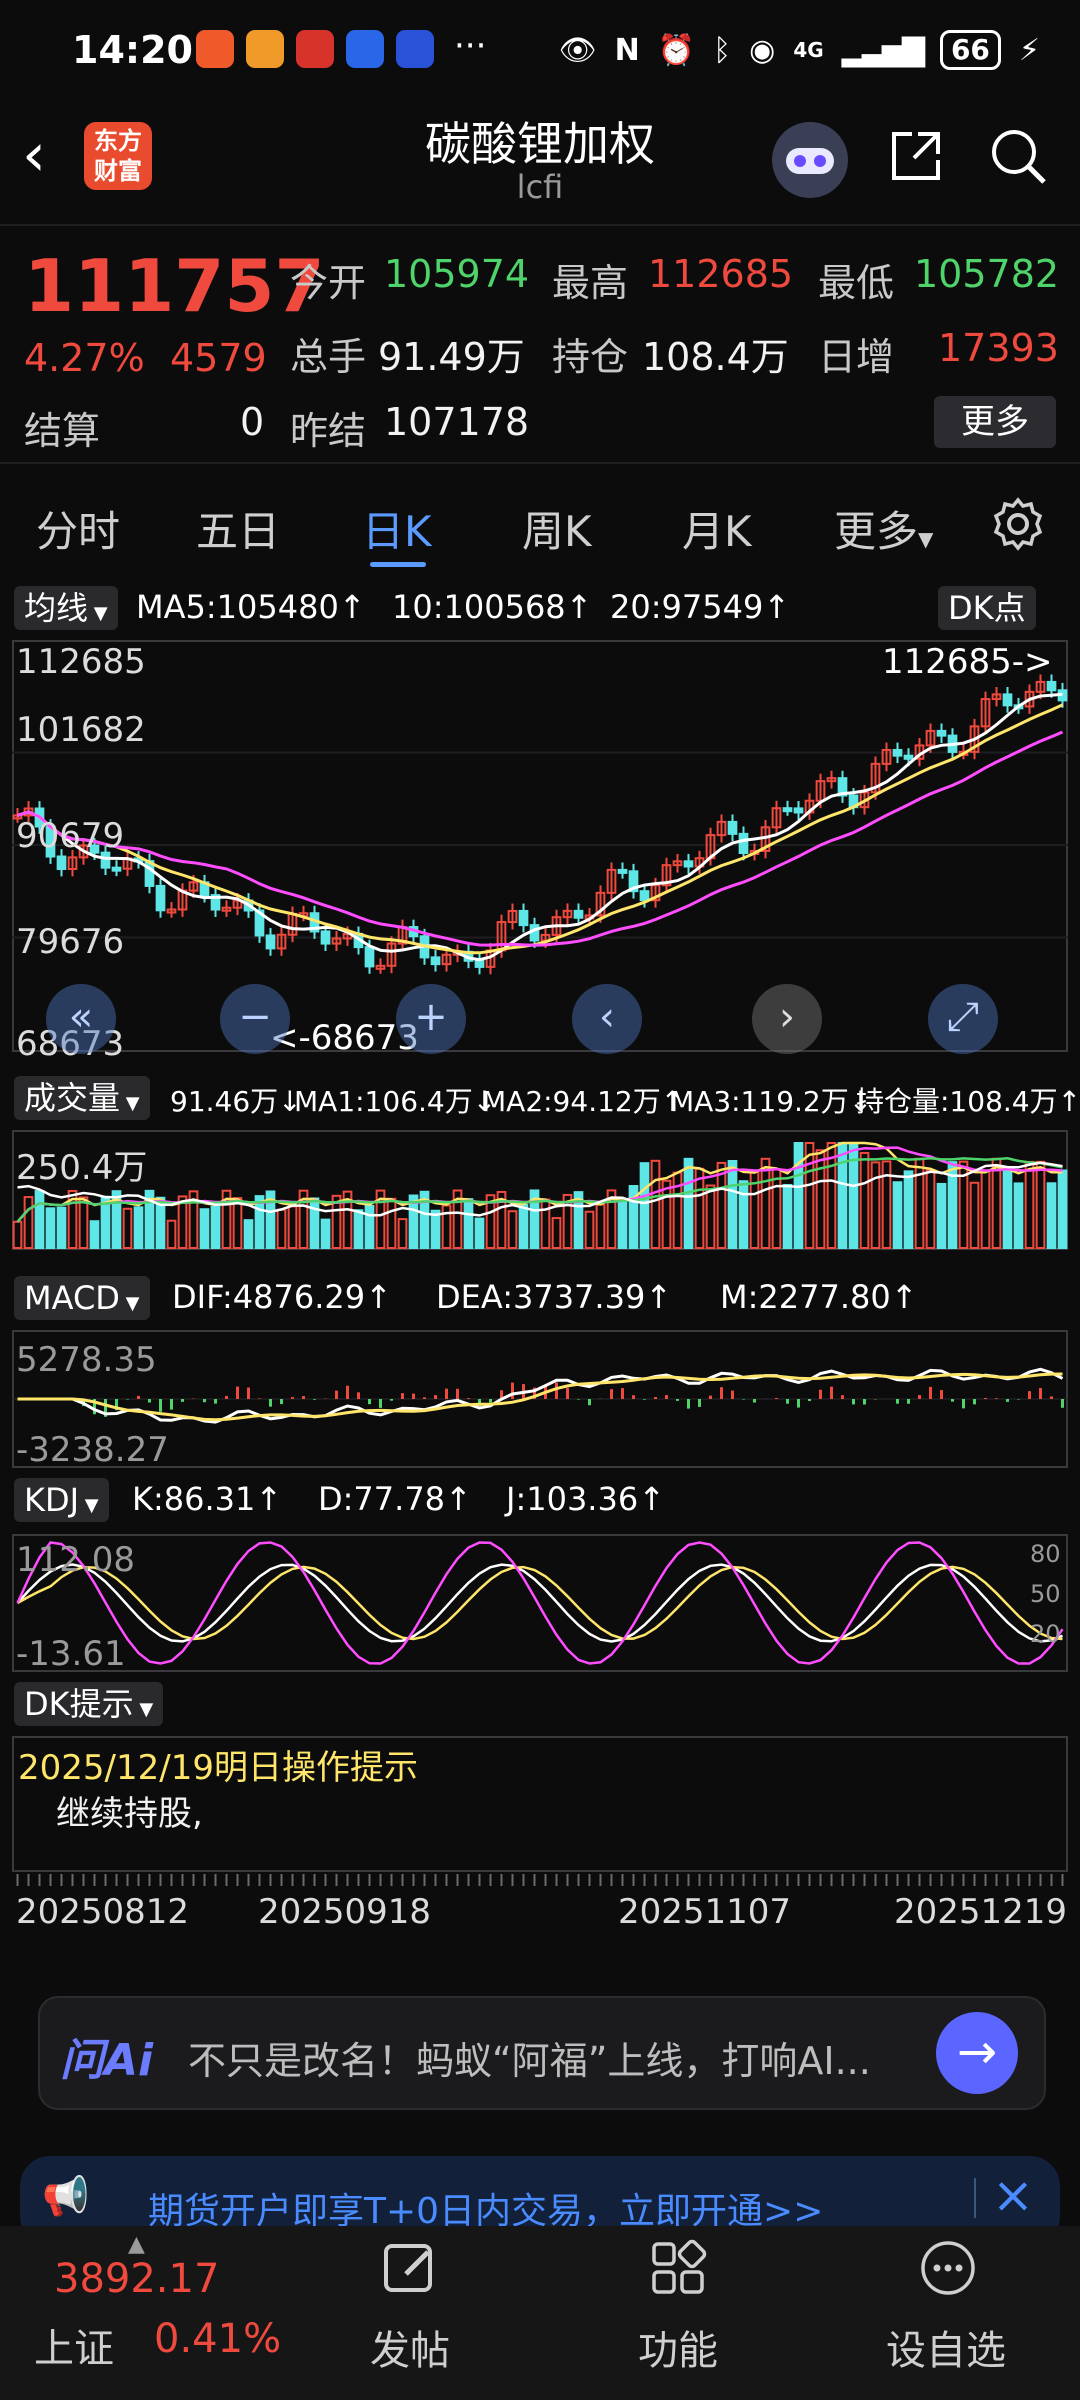 This screenshot has height=2400, width=1080. What do you see at coordinates (883, 528) in the screenshot?
I see `tab-more: 更多▼` at bounding box center [883, 528].